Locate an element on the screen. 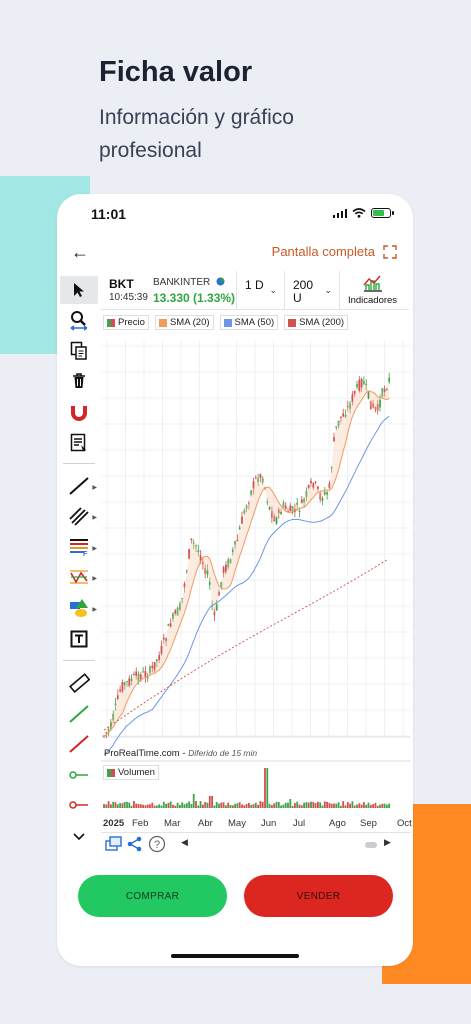 This screenshot has height=1024, width=471. legend-price: Precio is located at coordinates (126, 322).